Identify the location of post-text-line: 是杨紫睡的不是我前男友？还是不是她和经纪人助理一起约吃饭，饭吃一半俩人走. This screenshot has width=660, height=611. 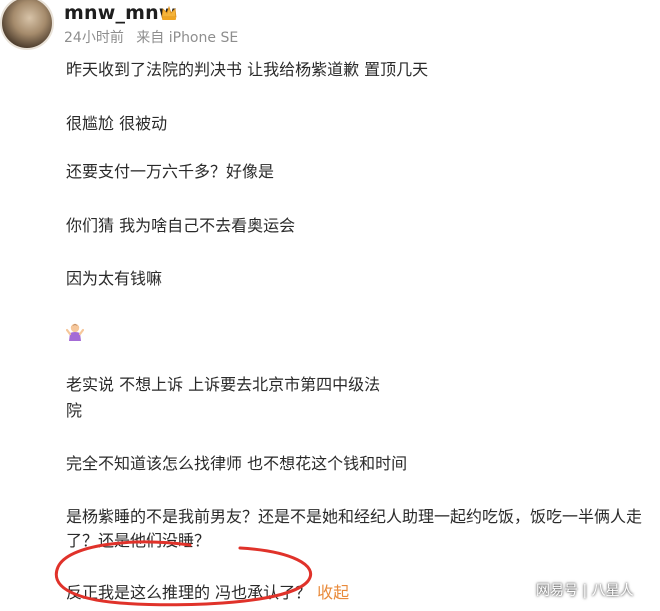
(354, 516).